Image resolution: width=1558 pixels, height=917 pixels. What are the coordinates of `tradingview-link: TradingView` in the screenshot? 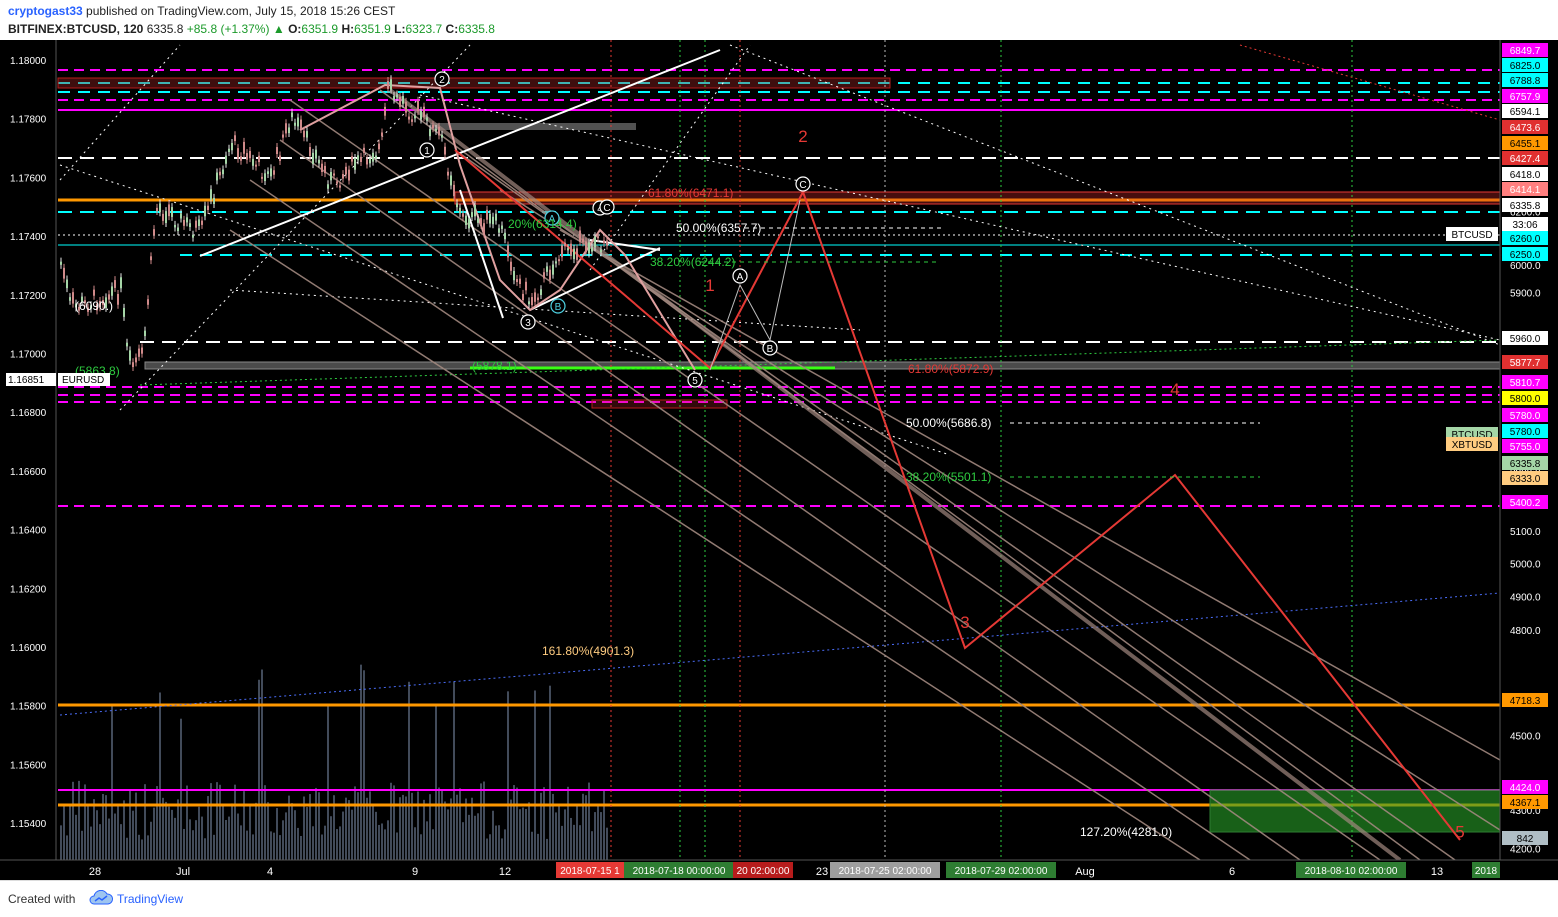 It's located at (150, 899).